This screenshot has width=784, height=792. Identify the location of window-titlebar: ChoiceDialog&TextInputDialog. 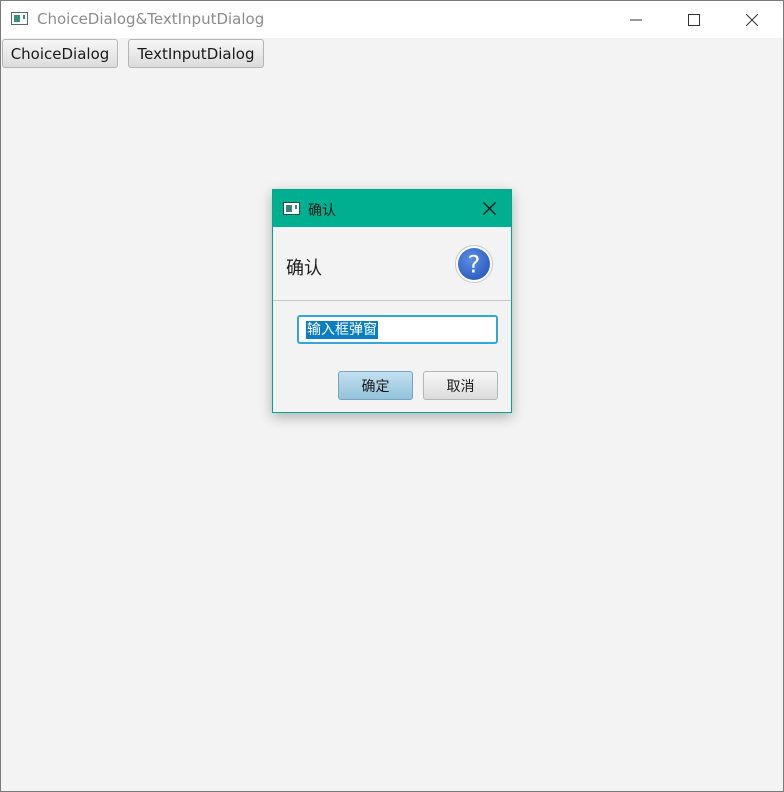
(392, 19).